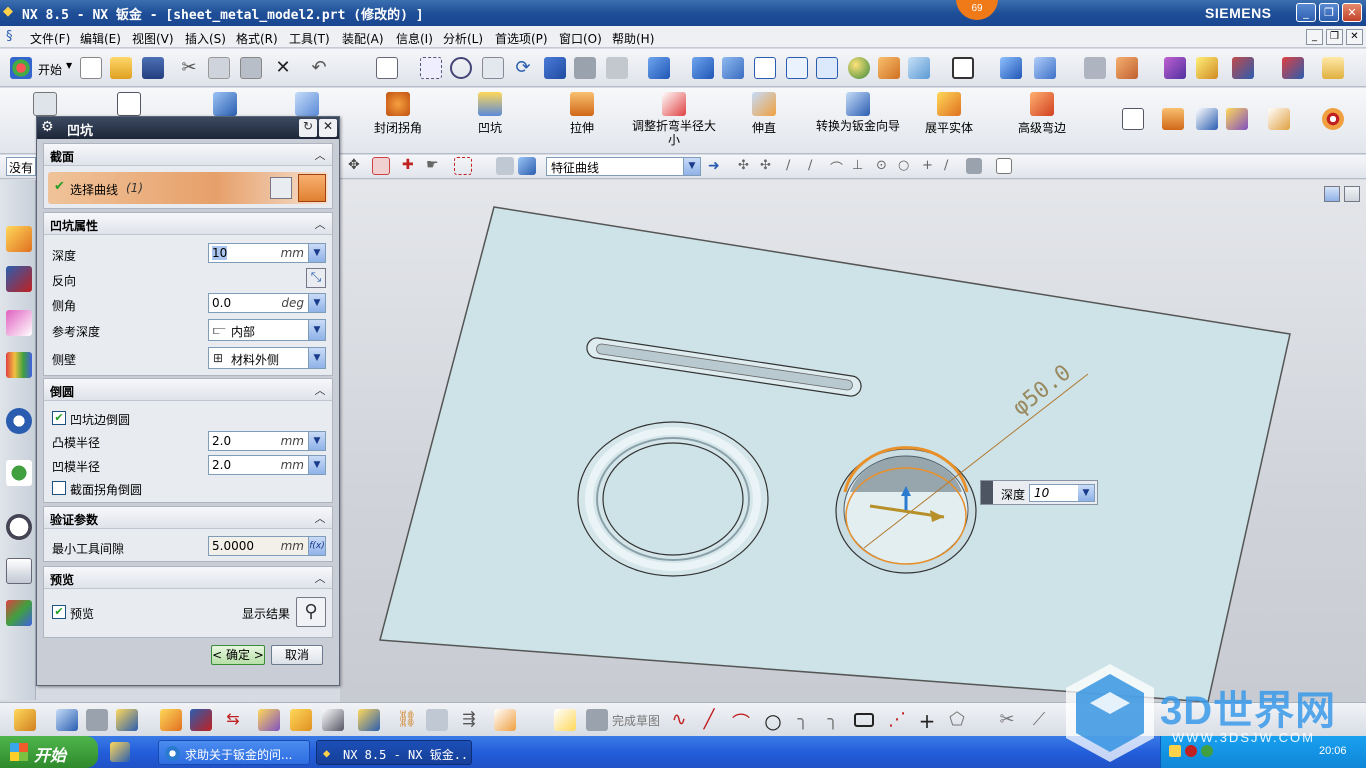 Image resolution: width=1366 pixels, height=768 pixels. I want to click on paste-icon, so click(251, 68).